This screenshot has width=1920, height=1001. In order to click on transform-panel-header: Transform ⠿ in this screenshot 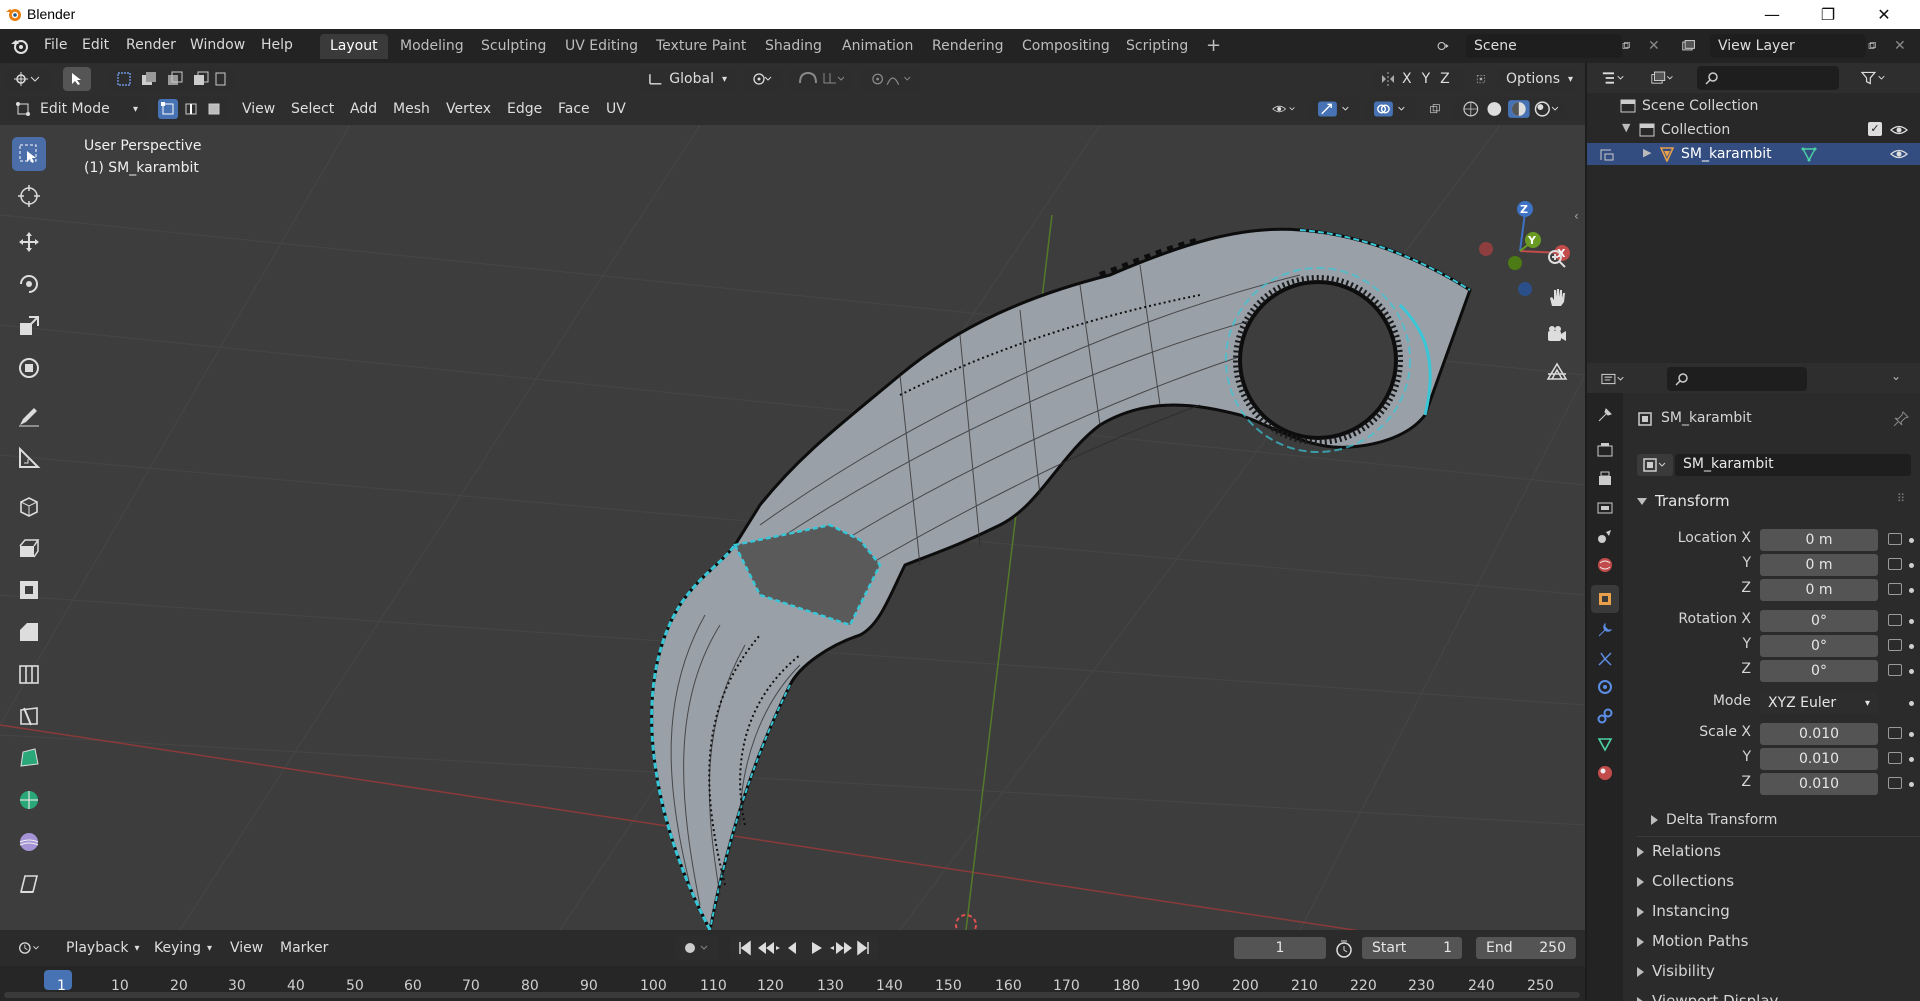, I will do `click(1778, 502)`.